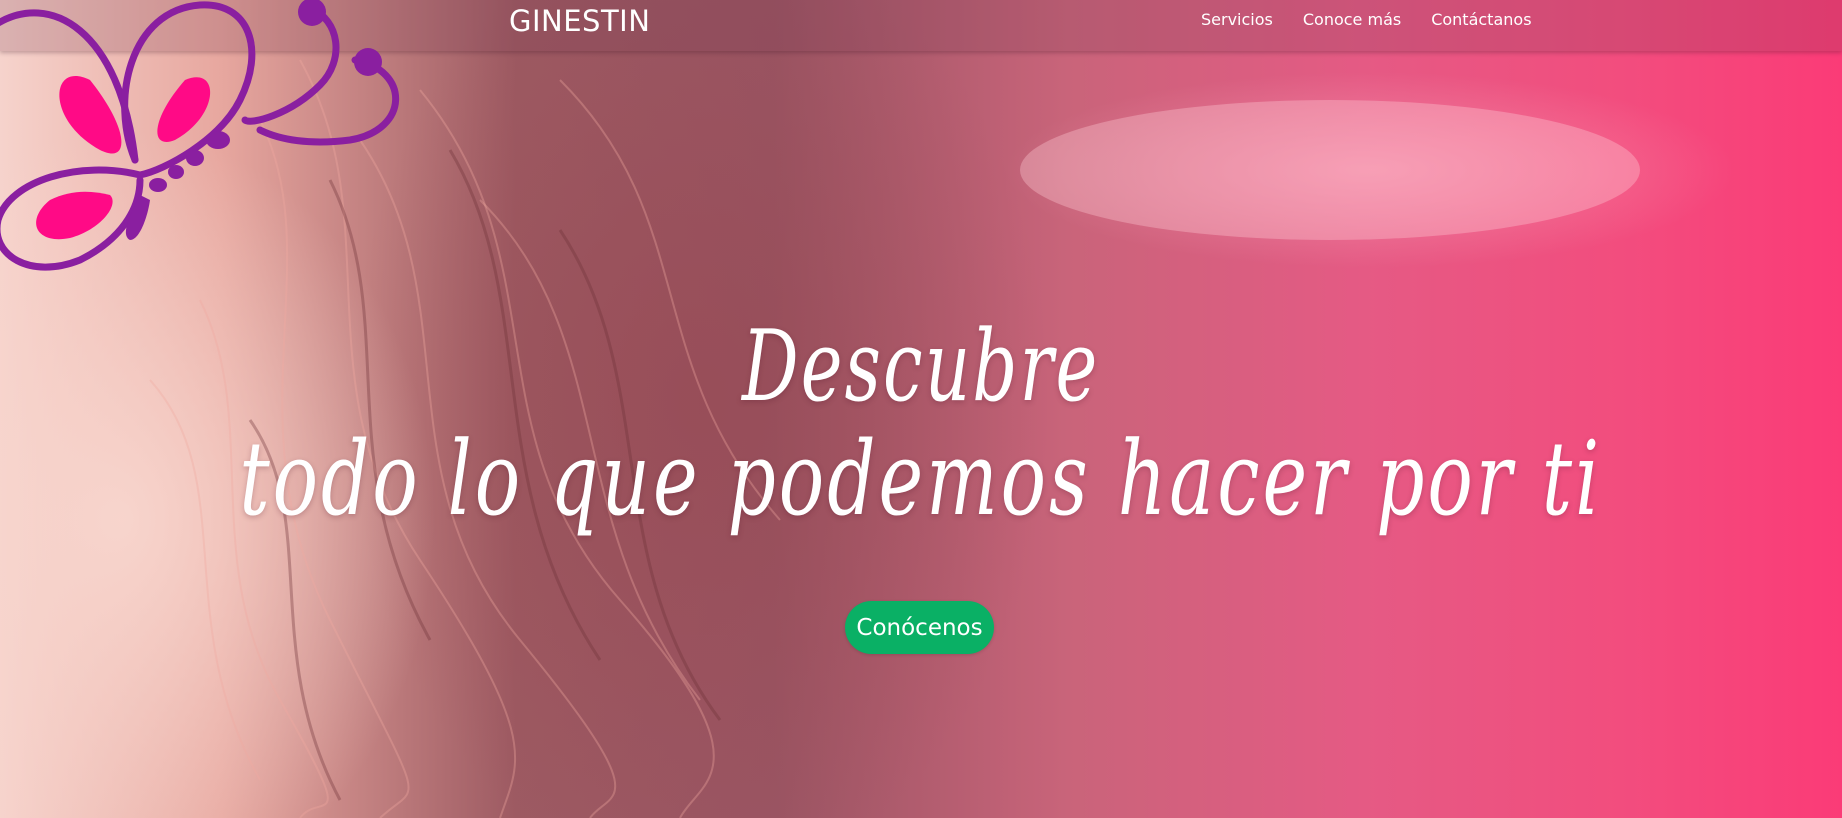 This screenshot has width=1842, height=818. I want to click on hero-headline-line1: Descubre, so click(920, 367).